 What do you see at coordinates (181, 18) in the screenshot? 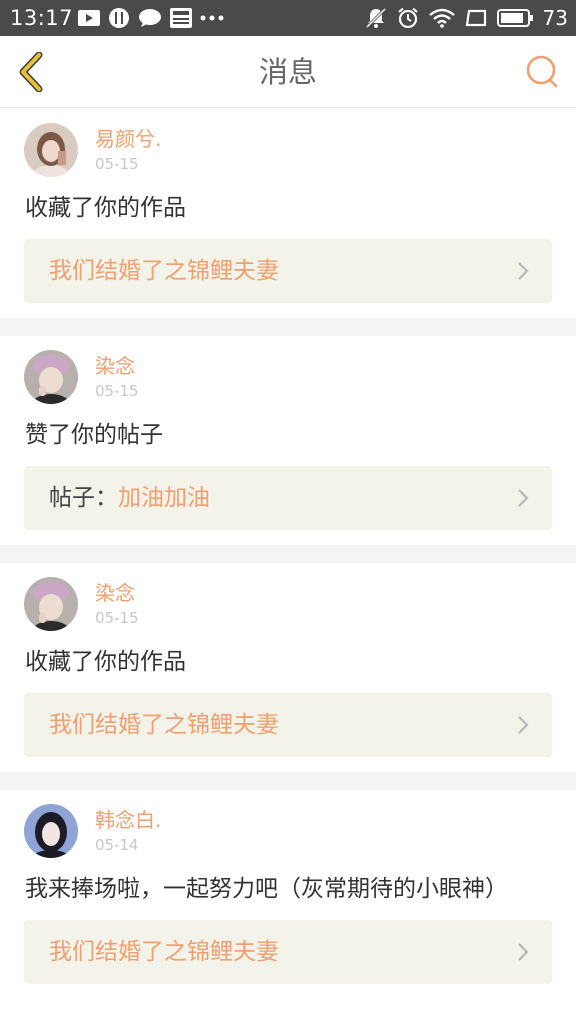
I see `news-icon` at bounding box center [181, 18].